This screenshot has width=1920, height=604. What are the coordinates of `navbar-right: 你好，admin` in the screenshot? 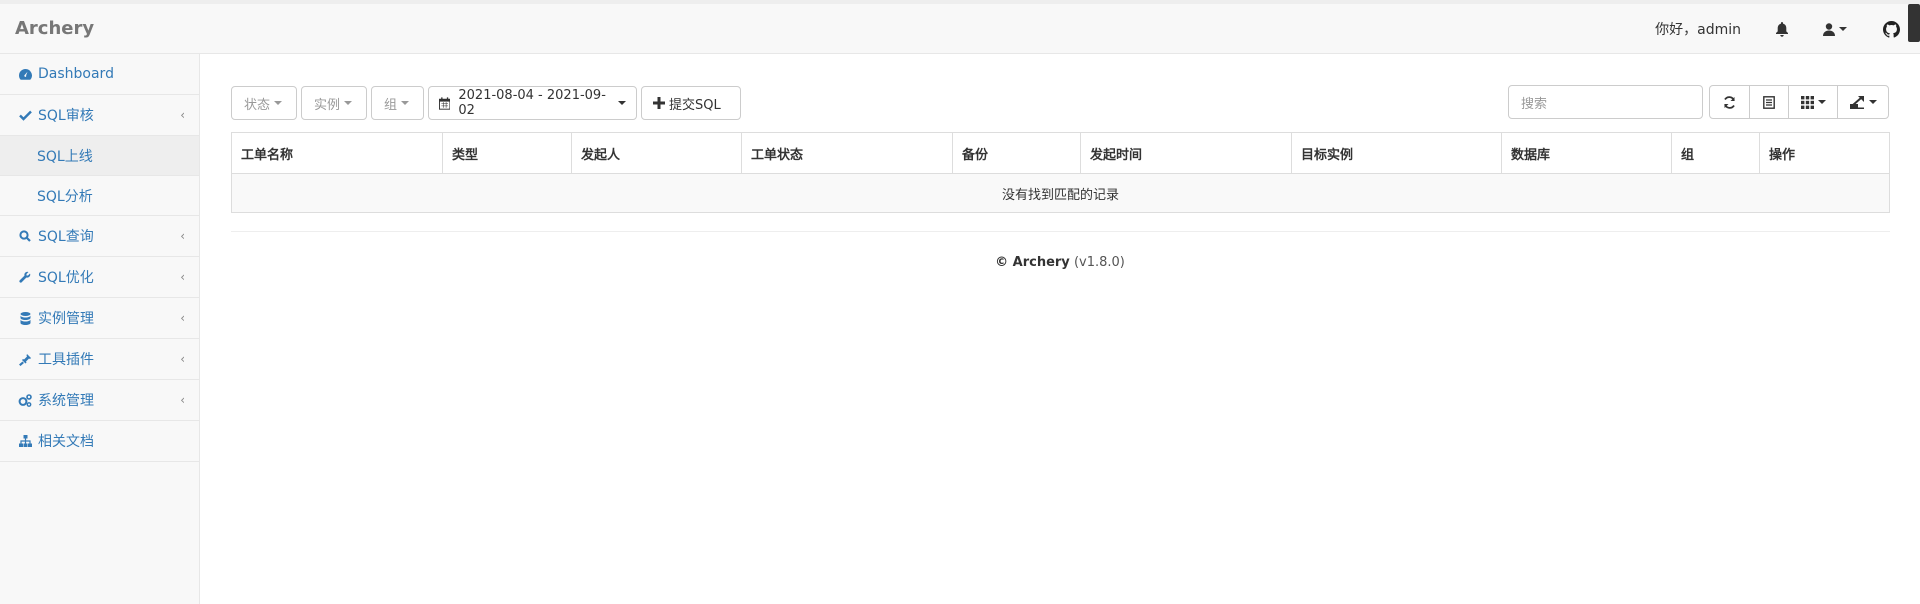 It's located at (1777, 29).